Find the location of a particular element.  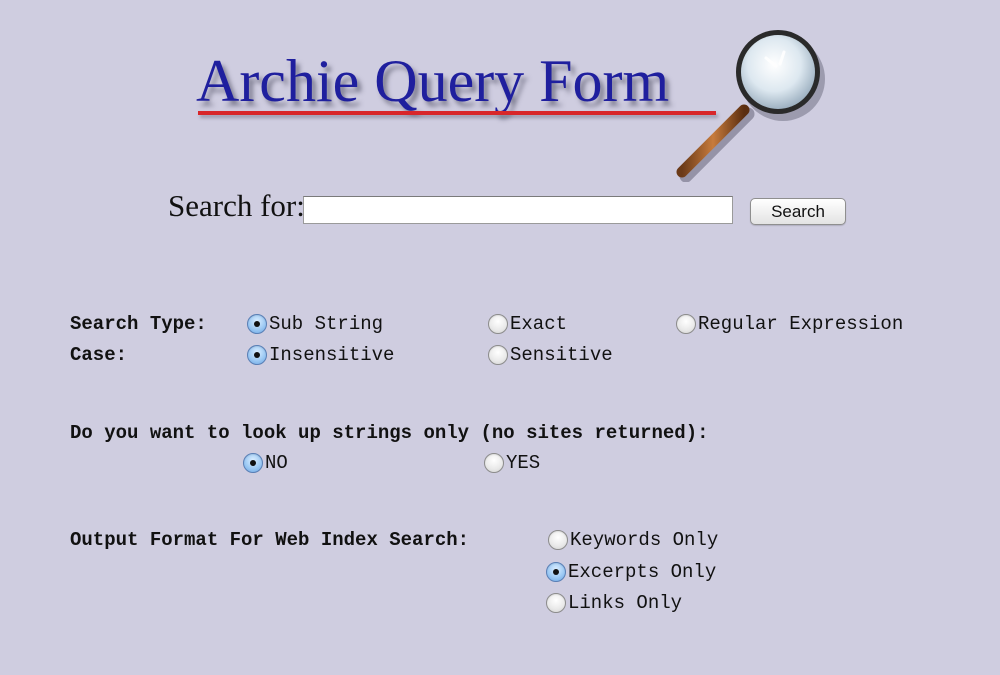

title-underline is located at coordinates (457, 113).